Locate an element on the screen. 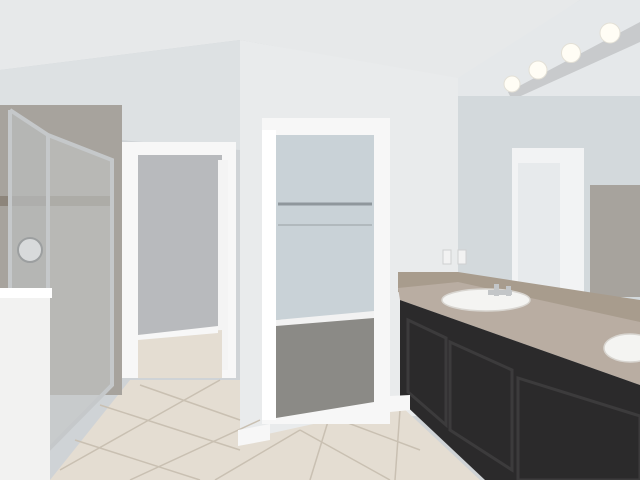  mirror-reflected-door is located at coordinates (539, 225).